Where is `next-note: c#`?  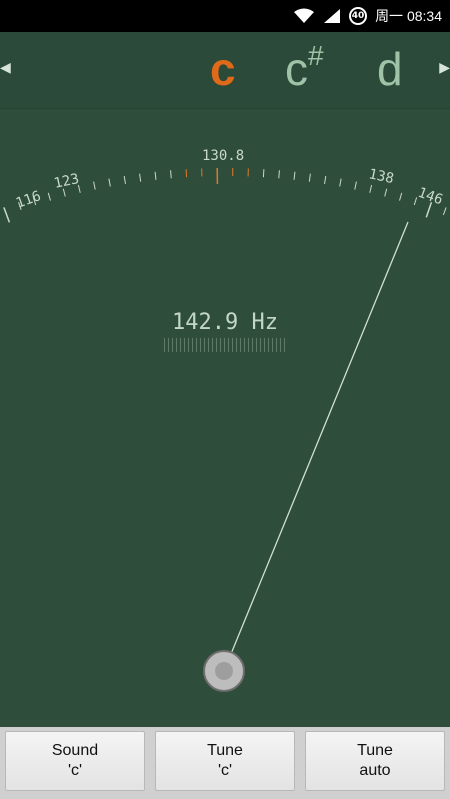 next-note: c# is located at coordinates (304, 67).